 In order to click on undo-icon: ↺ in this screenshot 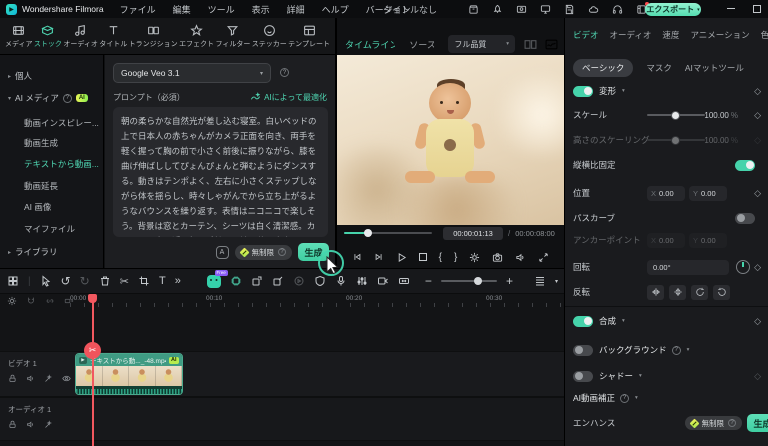, I will do `click(66, 281)`.